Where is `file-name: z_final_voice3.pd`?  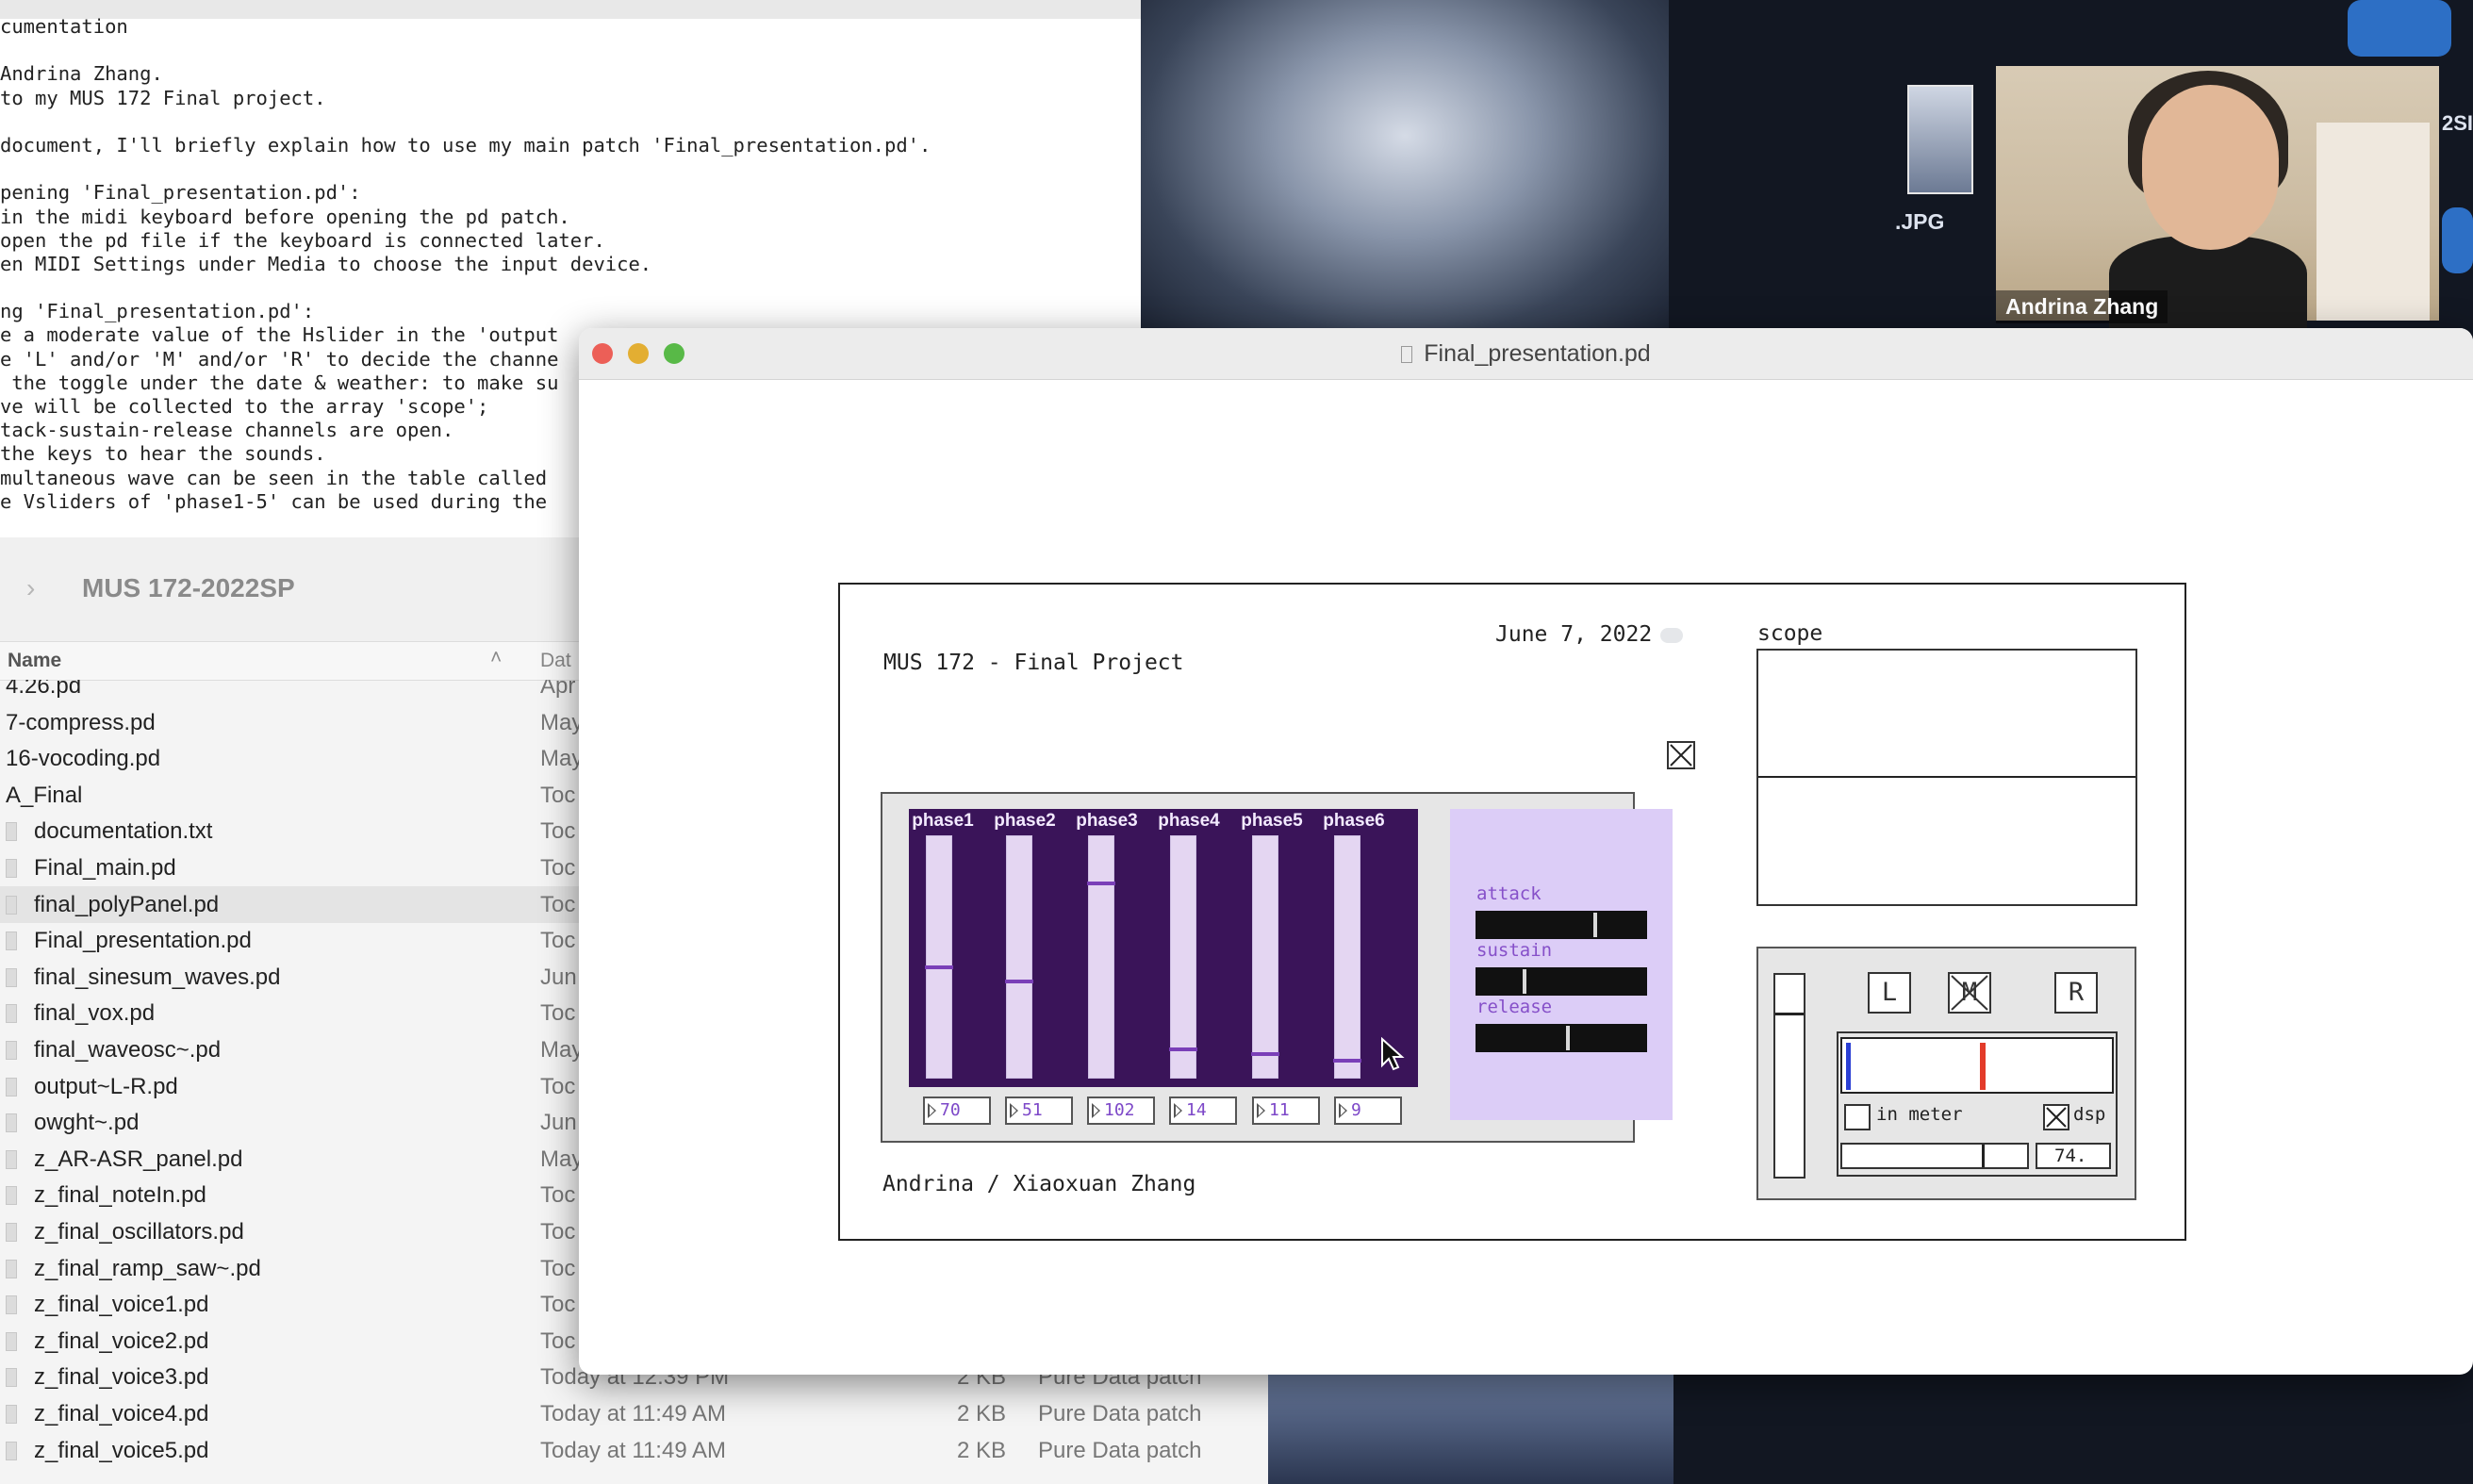
file-name: z_final_voice3.pd is located at coordinates (121, 1378).